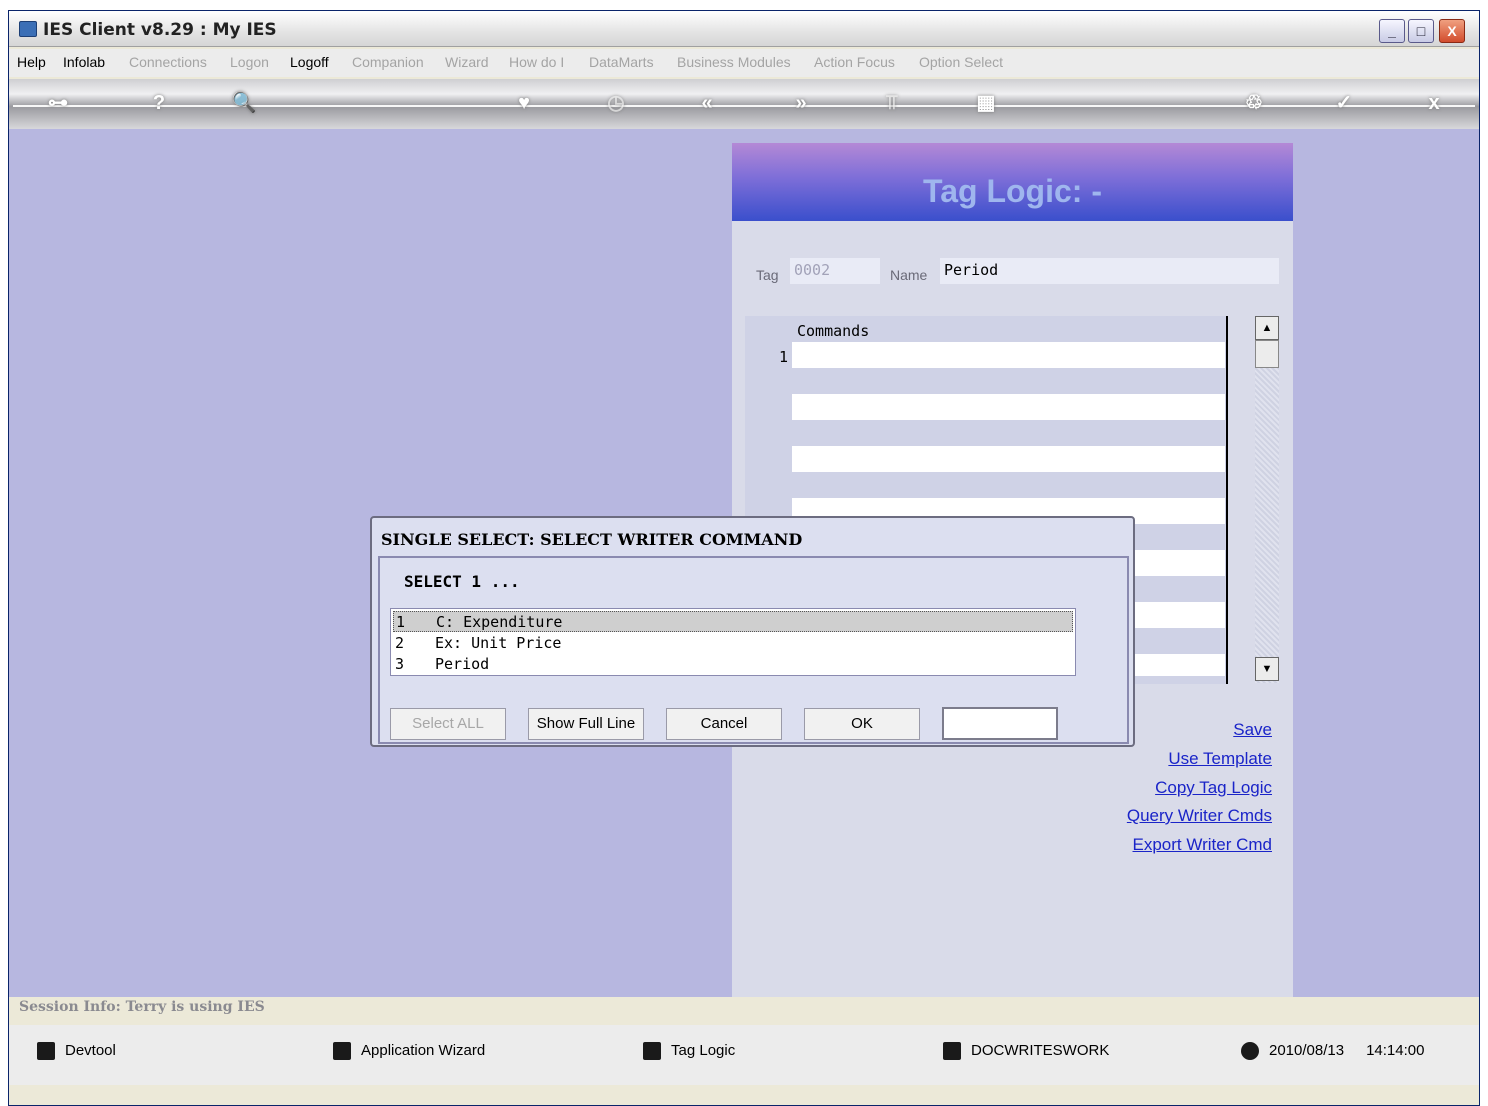  Describe the element at coordinates (1220, 759) in the screenshot. I see `use-template-link: Use Template` at that location.